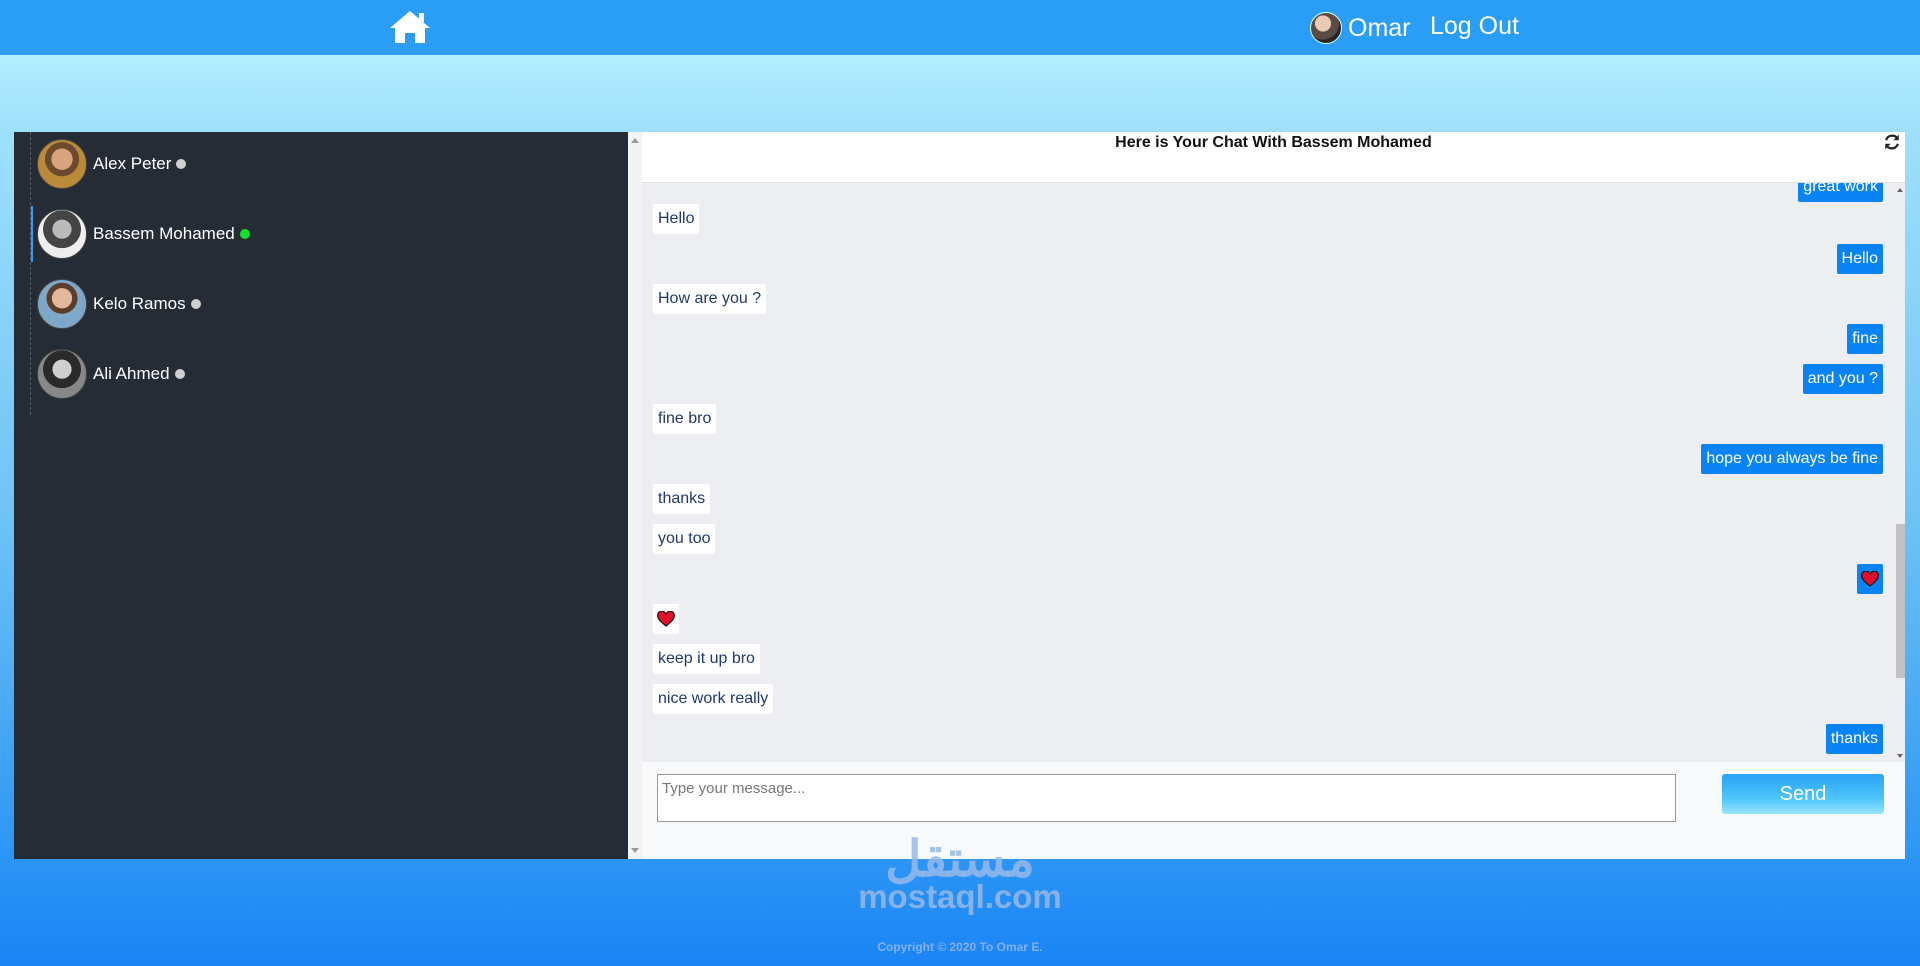 The width and height of the screenshot is (1920, 966). Describe the element at coordinates (131, 373) in the screenshot. I see `contact-name: Ali Ahmed` at that location.